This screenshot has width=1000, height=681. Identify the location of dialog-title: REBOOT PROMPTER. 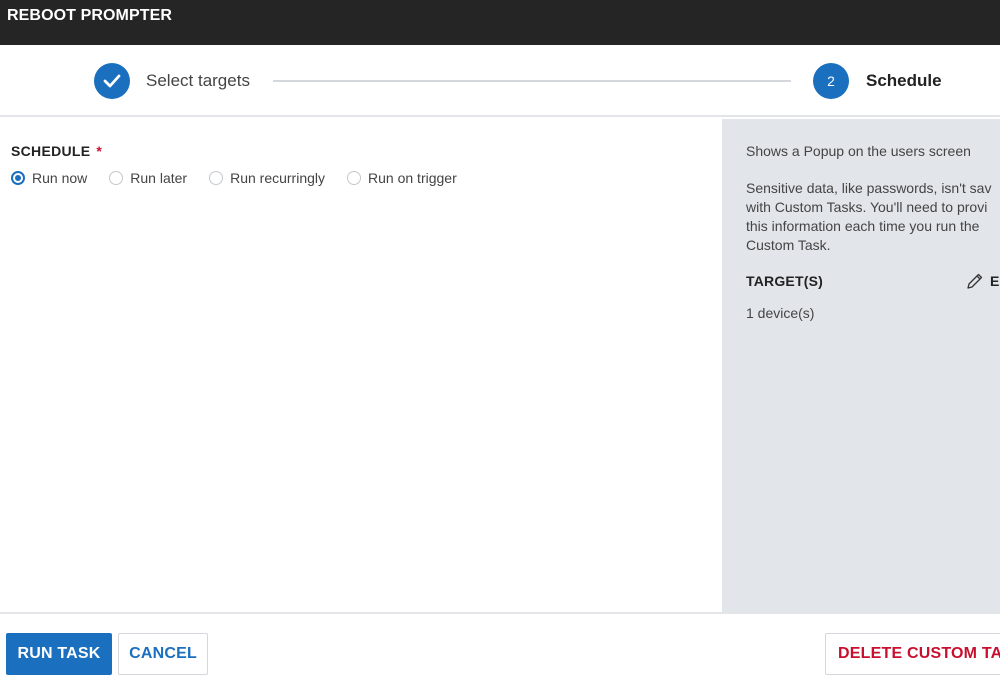
(90, 15).